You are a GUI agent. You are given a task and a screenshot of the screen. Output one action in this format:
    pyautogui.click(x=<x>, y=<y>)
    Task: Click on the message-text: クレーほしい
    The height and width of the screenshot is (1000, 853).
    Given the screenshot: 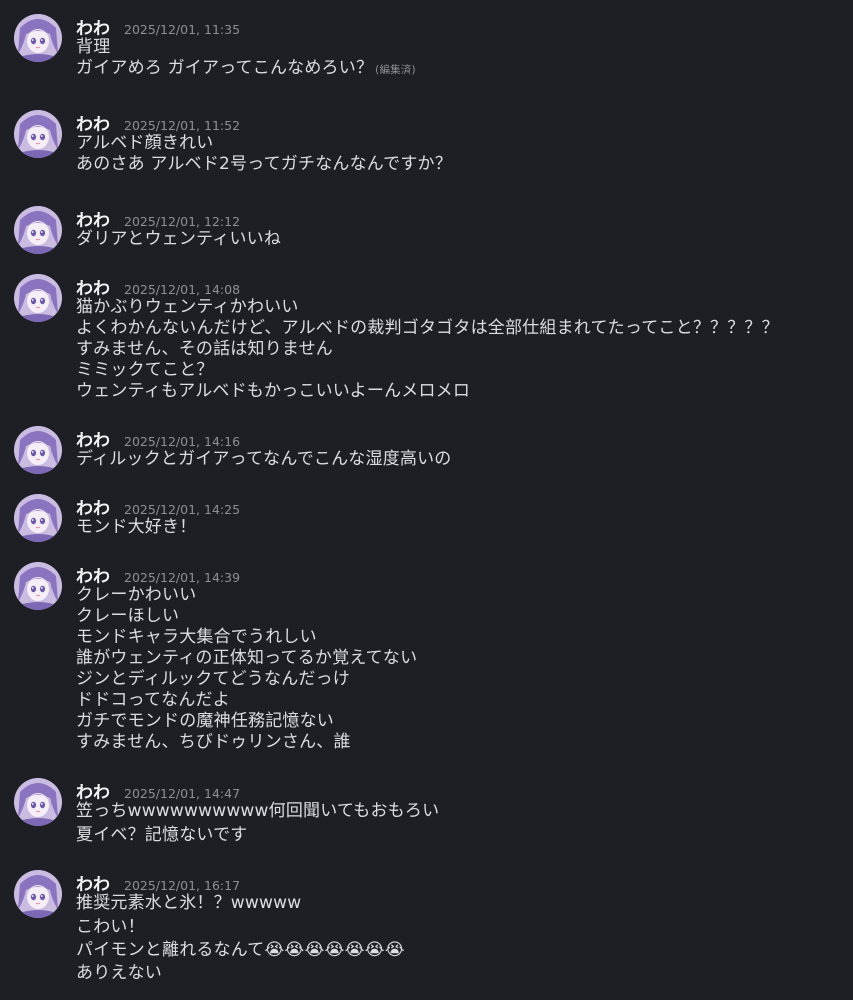 What is the action you would take?
    pyautogui.click(x=128, y=616)
    